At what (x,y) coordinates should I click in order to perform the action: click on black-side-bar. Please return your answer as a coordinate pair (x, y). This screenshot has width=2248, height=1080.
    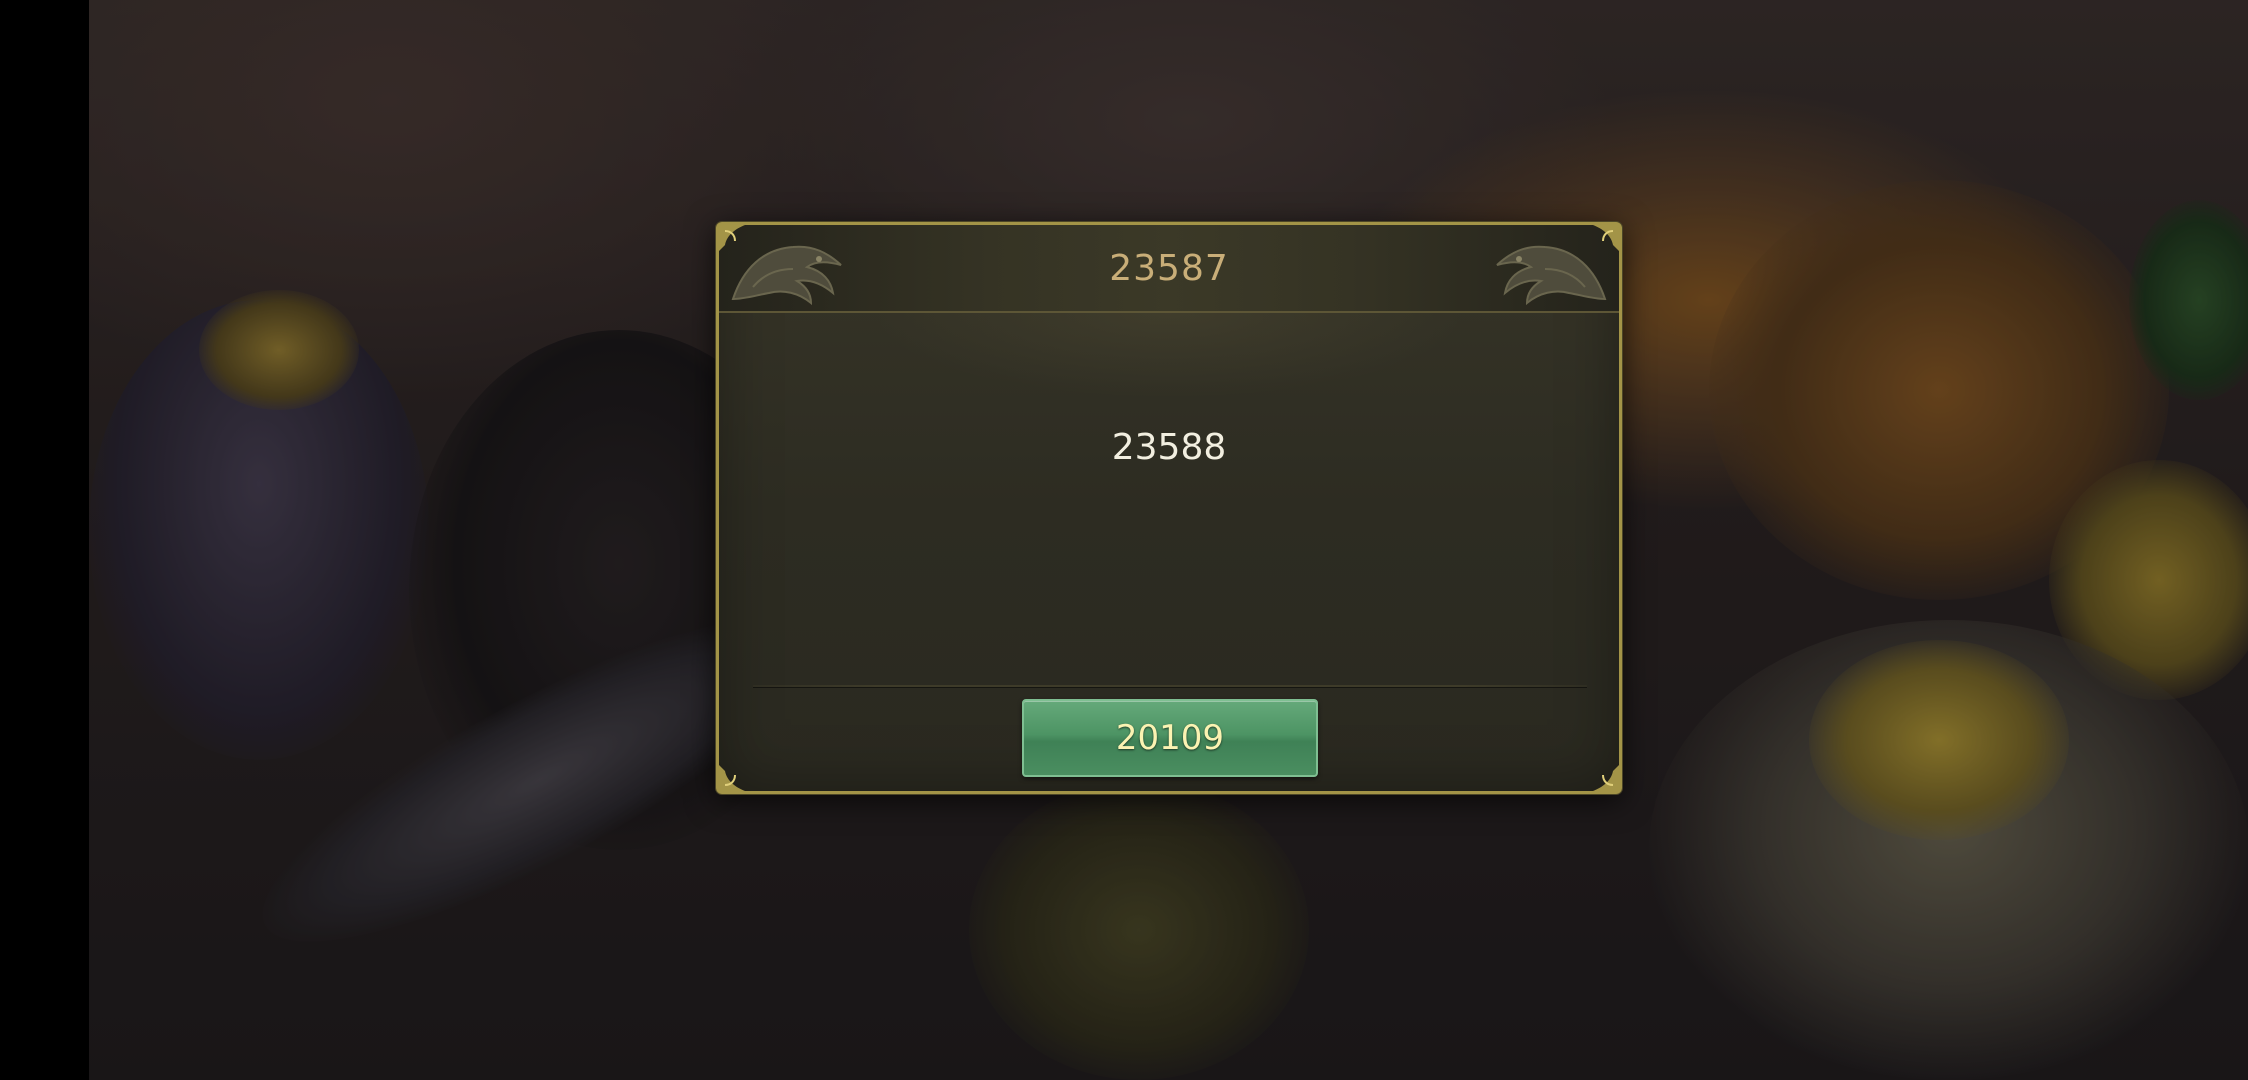
    Looking at the image, I should click on (44, 540).